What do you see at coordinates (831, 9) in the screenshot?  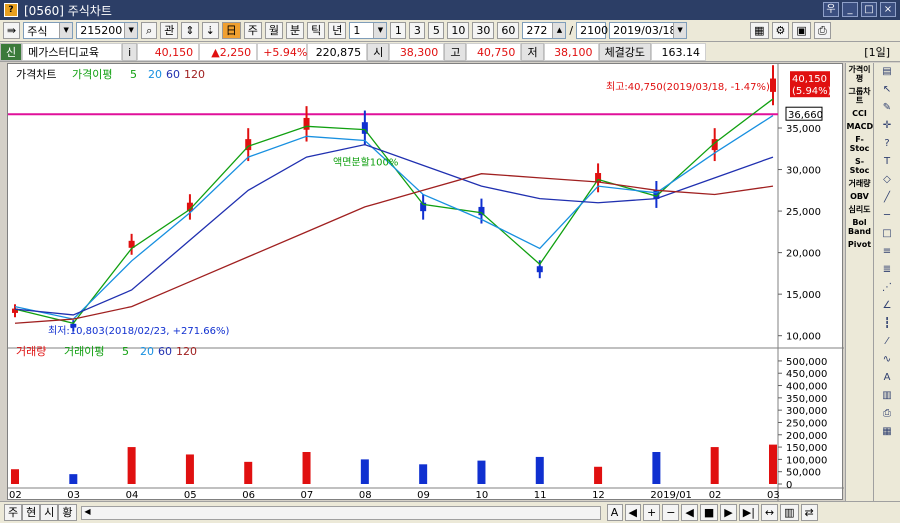 I see `pin-button: 우` at bounding box center [831, 9].